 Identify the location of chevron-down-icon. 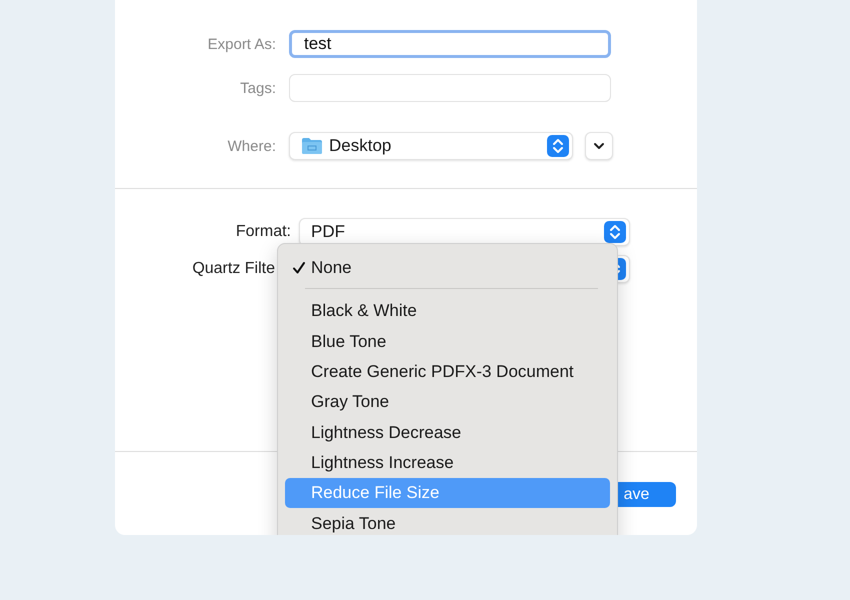
(599, 146).